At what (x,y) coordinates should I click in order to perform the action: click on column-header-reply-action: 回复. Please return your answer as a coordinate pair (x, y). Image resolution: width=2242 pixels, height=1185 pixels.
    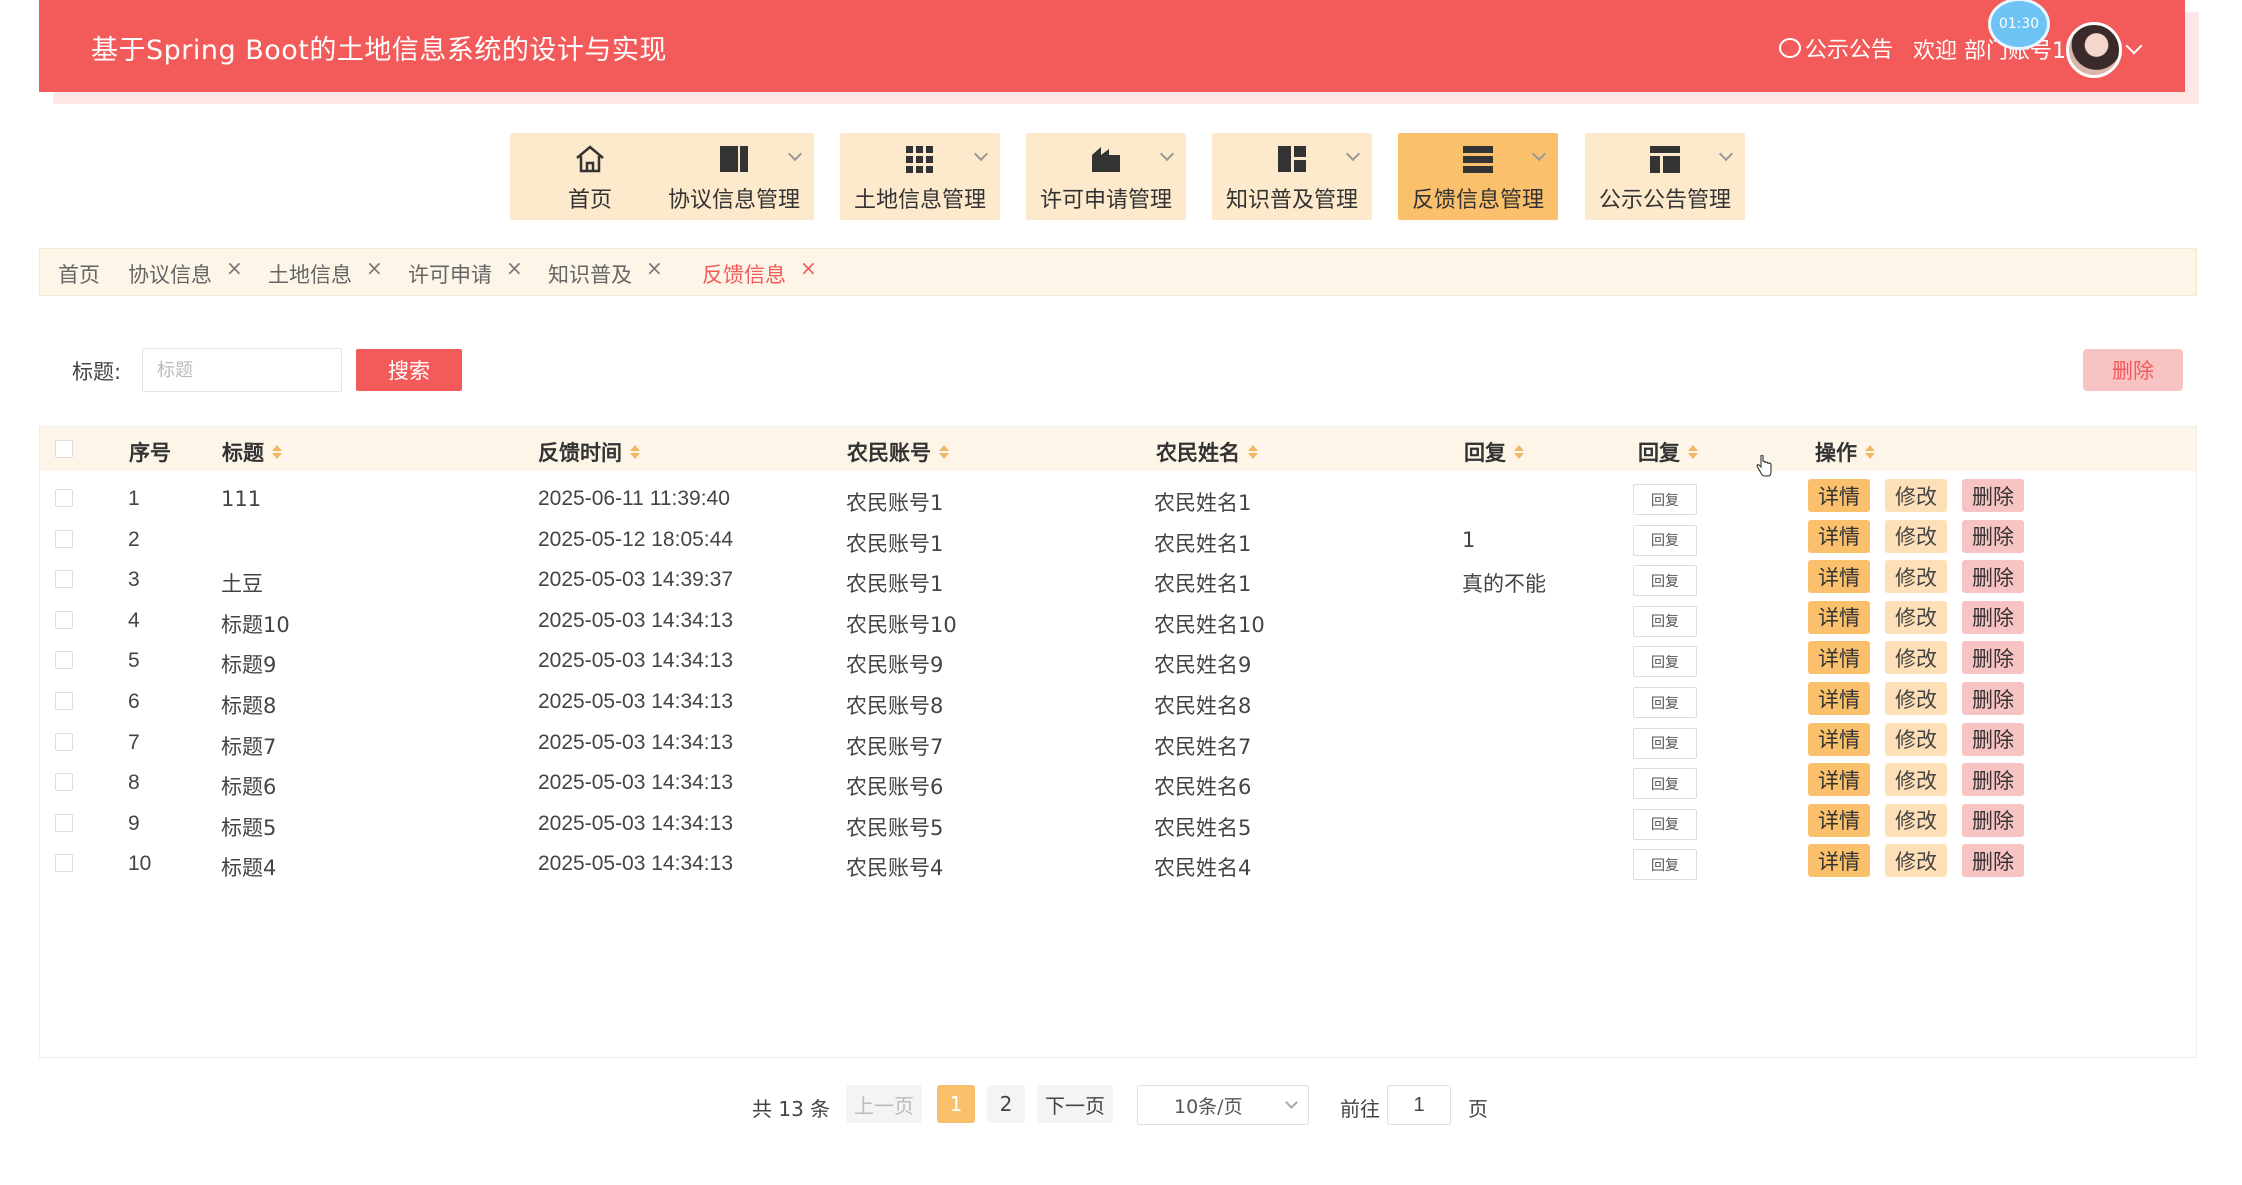
    Looking at the image, I should click on (1668, 452).